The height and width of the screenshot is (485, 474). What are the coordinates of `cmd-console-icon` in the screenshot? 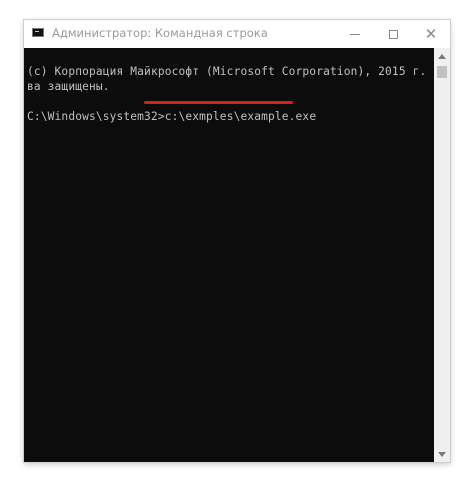 It's located at (38, 32).